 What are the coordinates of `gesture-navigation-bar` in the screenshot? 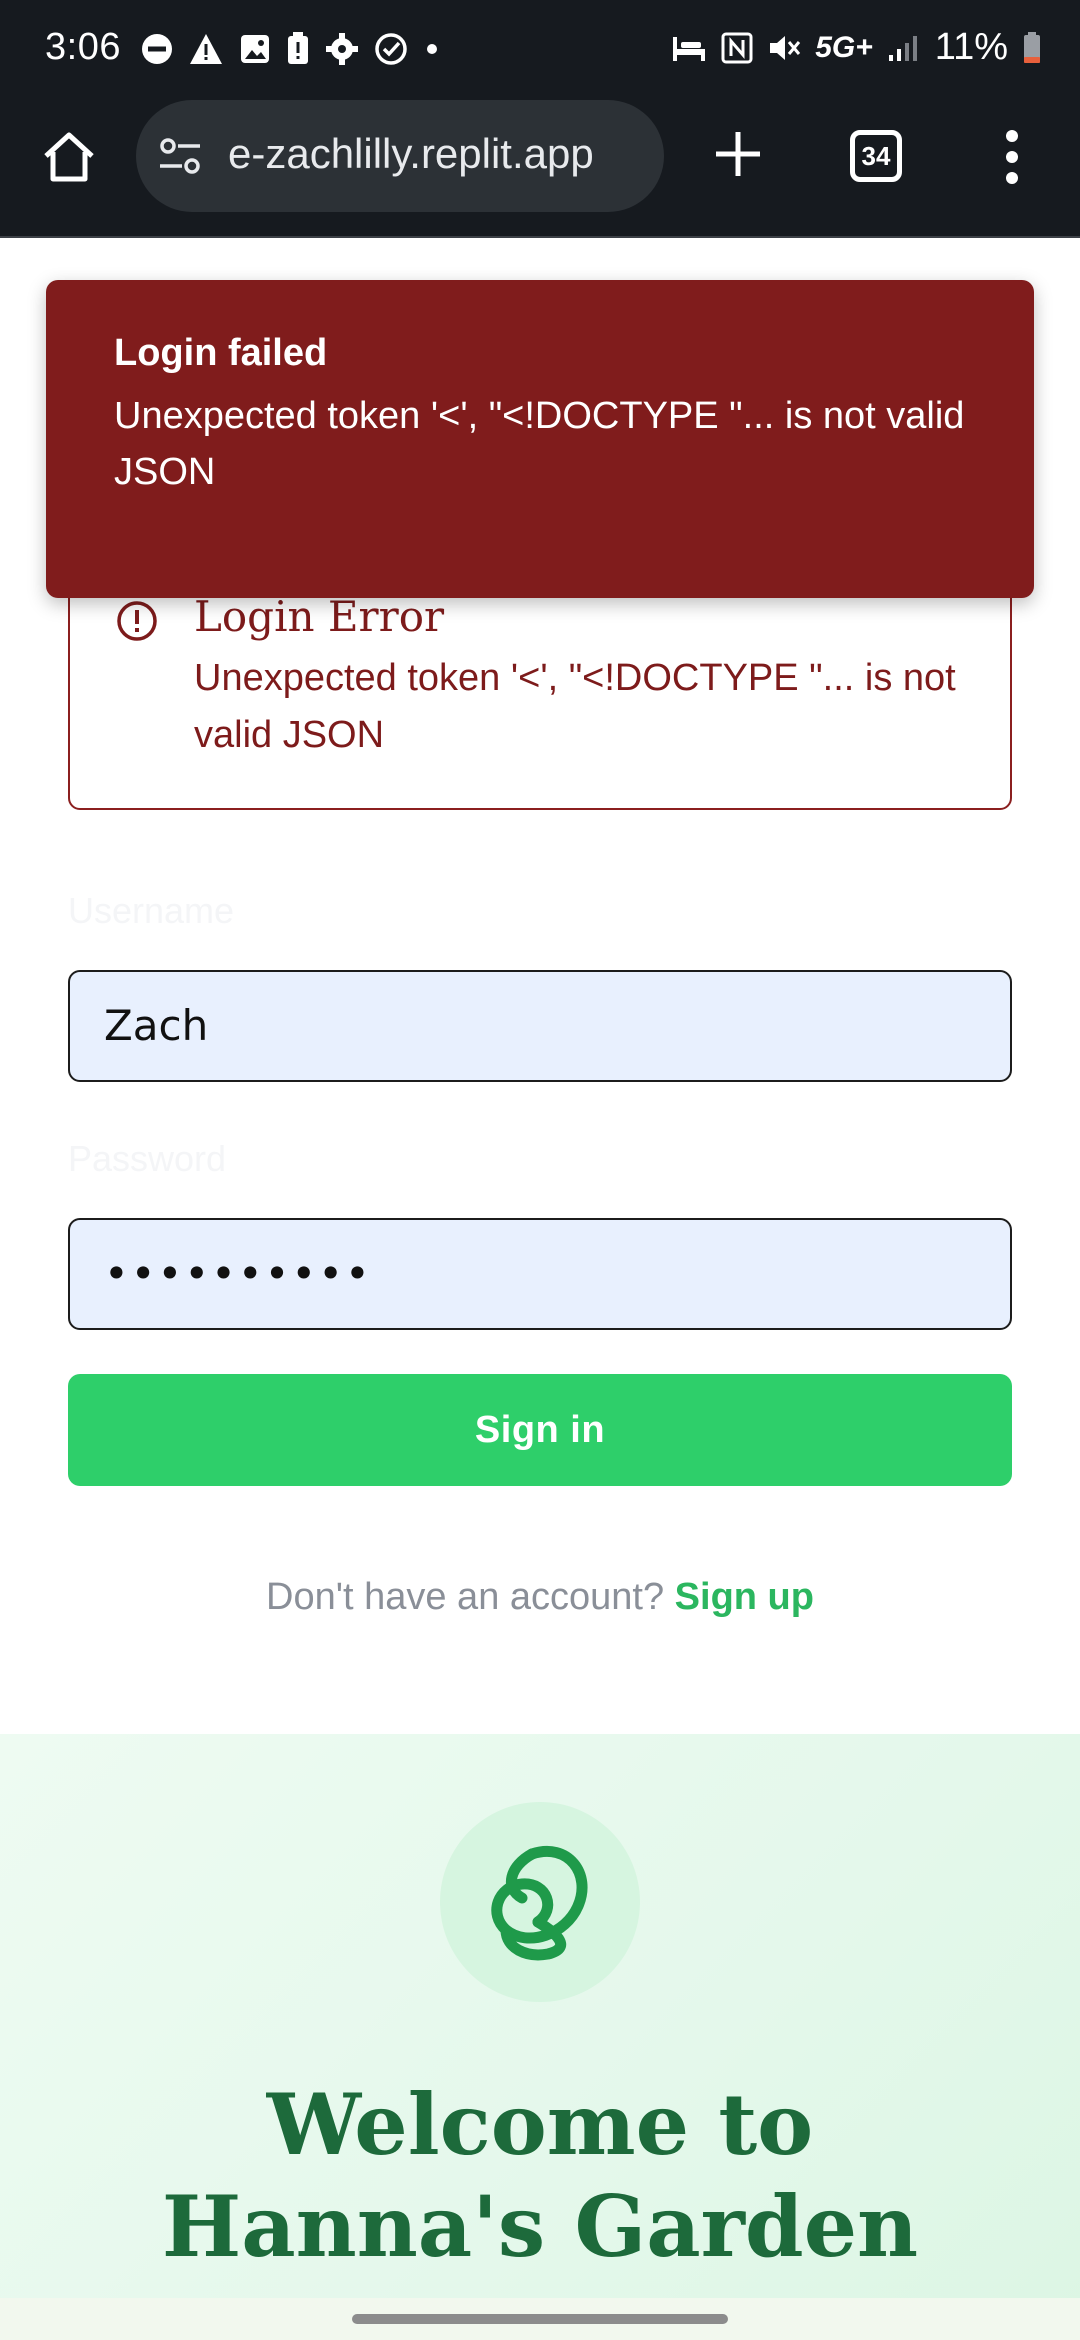 It's located at (540, 2319).